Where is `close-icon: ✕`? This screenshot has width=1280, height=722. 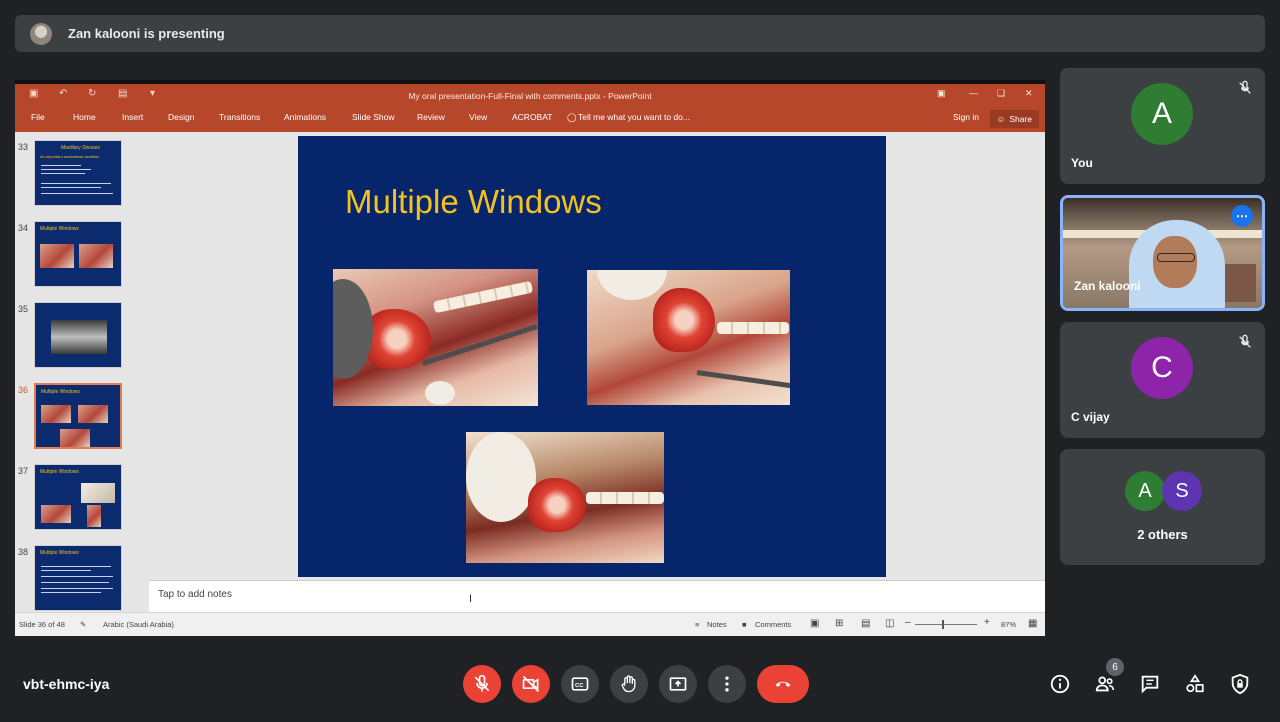 close-icon: ✕ is located at coordinates (1029, 93).